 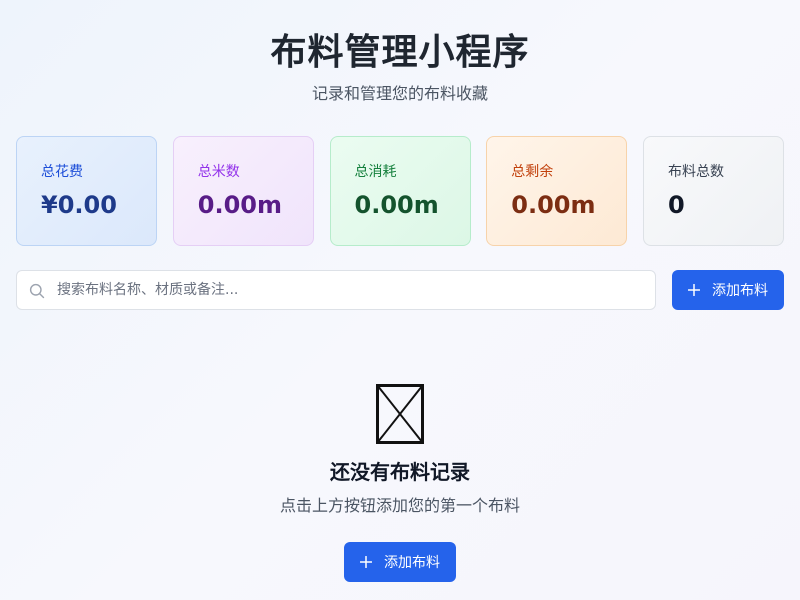 I want to click on stat-label: 总米数, so click(x=218, y=172).